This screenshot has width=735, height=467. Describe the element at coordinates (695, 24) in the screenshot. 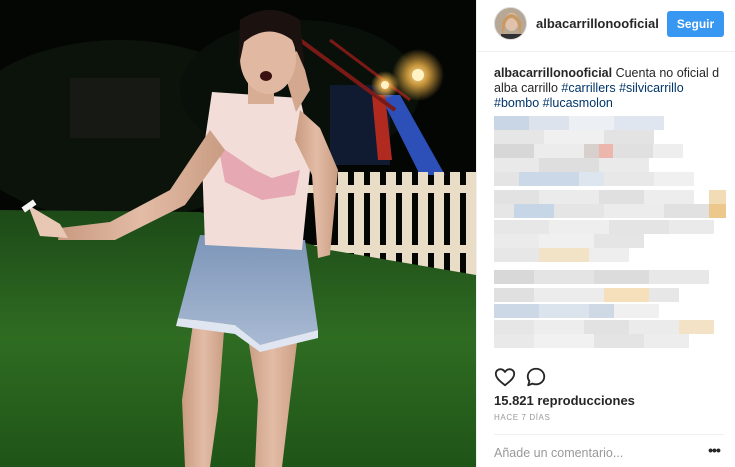

I see `follow-button: Seguir` at that location.